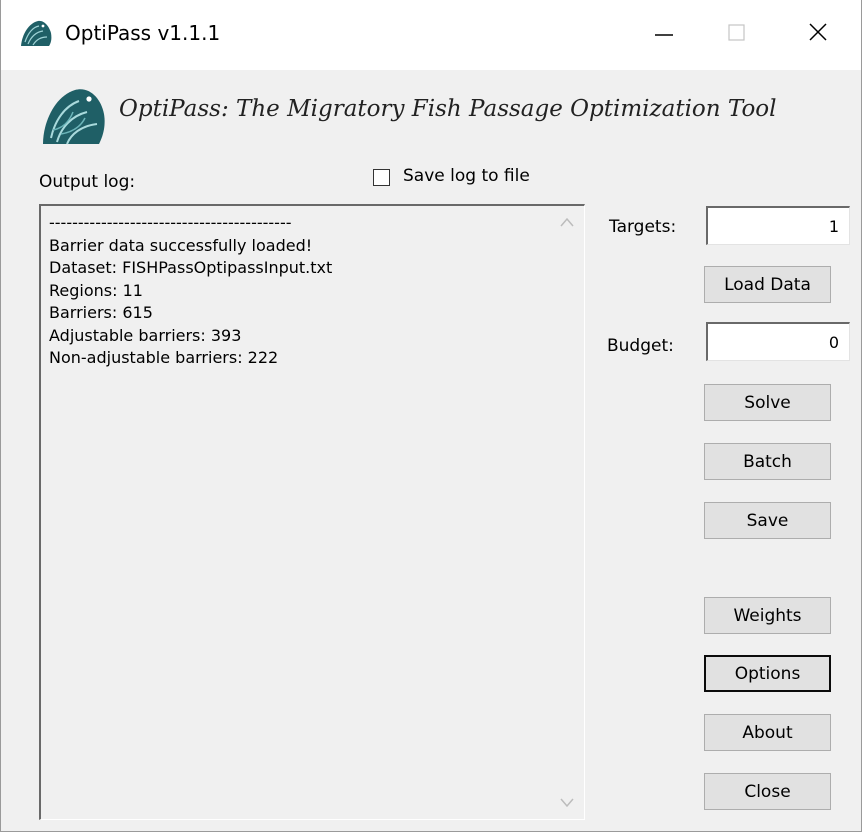 The height and width of the screenshot is (832, 862). What do you see at coordinates (164, 357) in the screenshot?
I see `log-line: Non-adjustable barriers: 222` at bounding box center [164, 357].